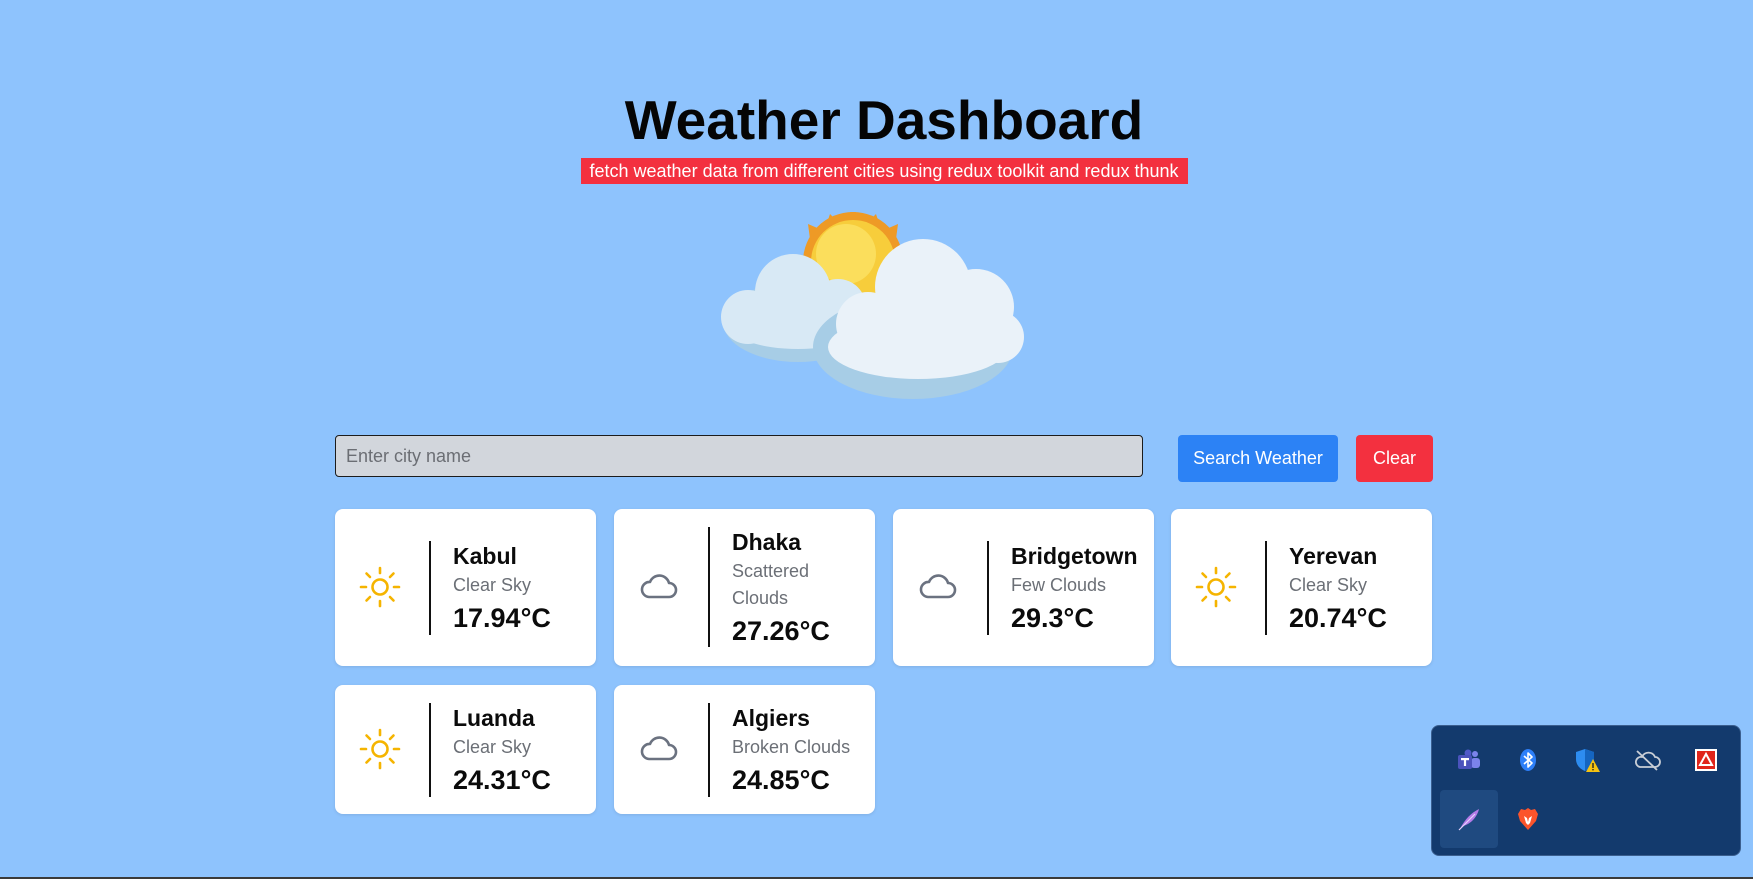 The height and width of the screenshot is (879, 1753). Describe the element at coordinates (781, 631) in the screenshot. I see `temperature: 27.26°C` at that location.